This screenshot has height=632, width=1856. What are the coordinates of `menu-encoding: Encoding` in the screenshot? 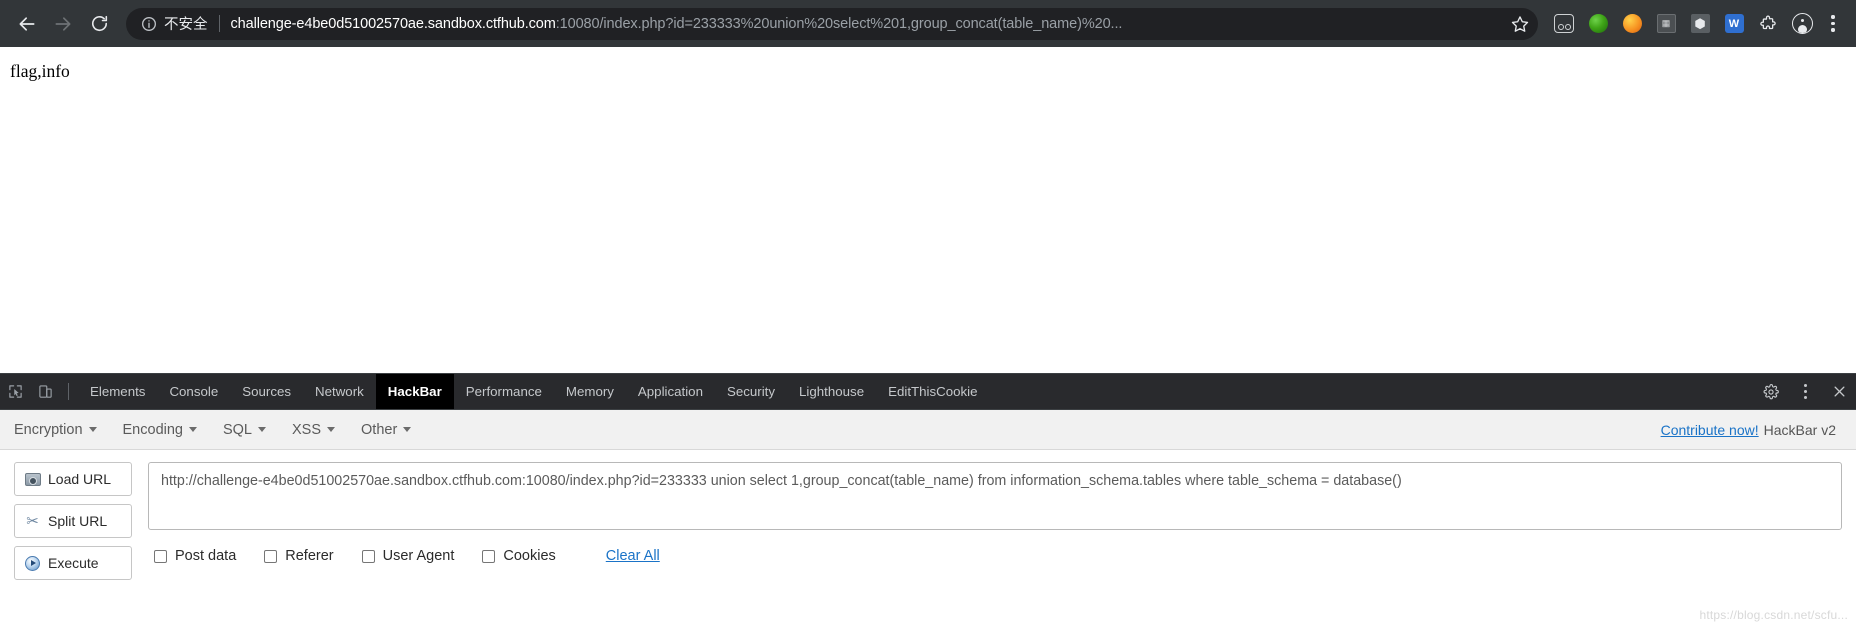 It's located at (160, 430).